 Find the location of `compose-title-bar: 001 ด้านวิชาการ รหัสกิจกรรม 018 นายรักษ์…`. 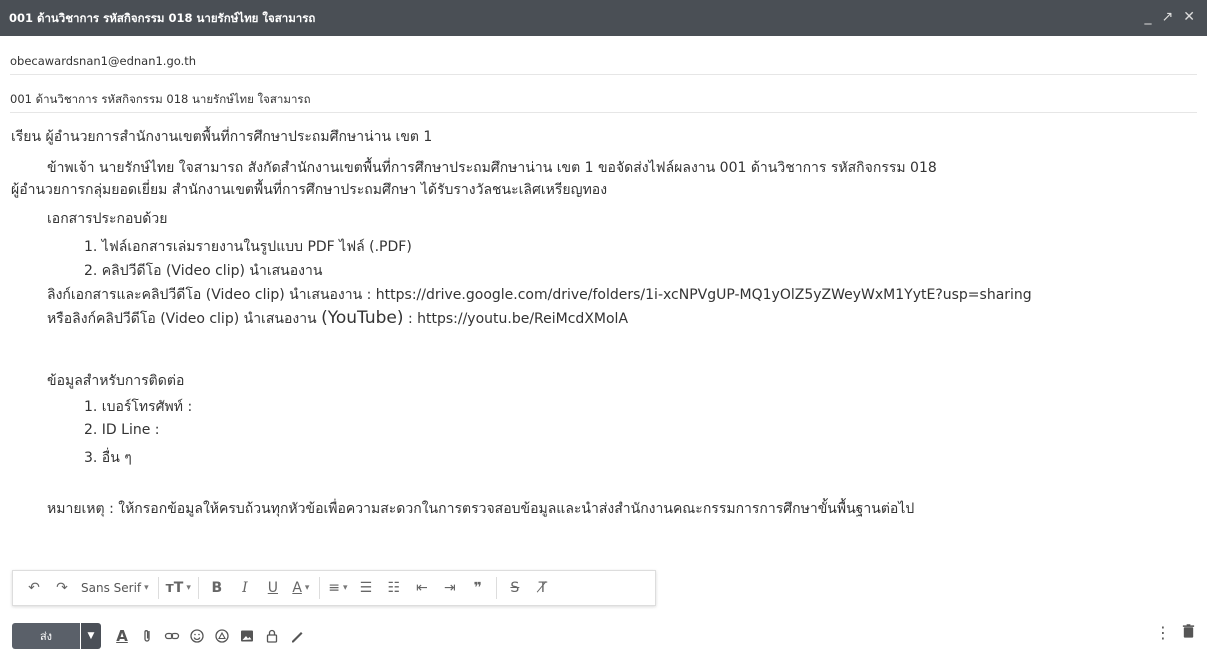

compose-title-bar: 001 ด้านวิชาการ รหัสกิจกรรม 018 นายรักษ์… is located at coordinates (603, 18).